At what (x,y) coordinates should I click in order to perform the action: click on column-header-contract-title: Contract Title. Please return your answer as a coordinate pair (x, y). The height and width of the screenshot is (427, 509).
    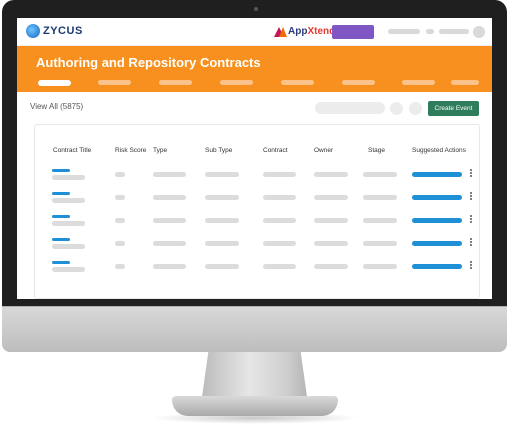
    Looking at the image, I should click on (72, 150).